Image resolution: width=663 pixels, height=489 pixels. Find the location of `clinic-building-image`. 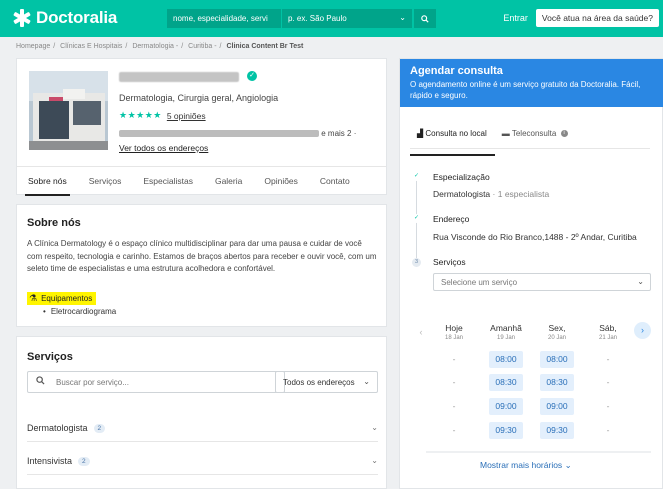

clinic-building-image is located at coordinates (68, 110).